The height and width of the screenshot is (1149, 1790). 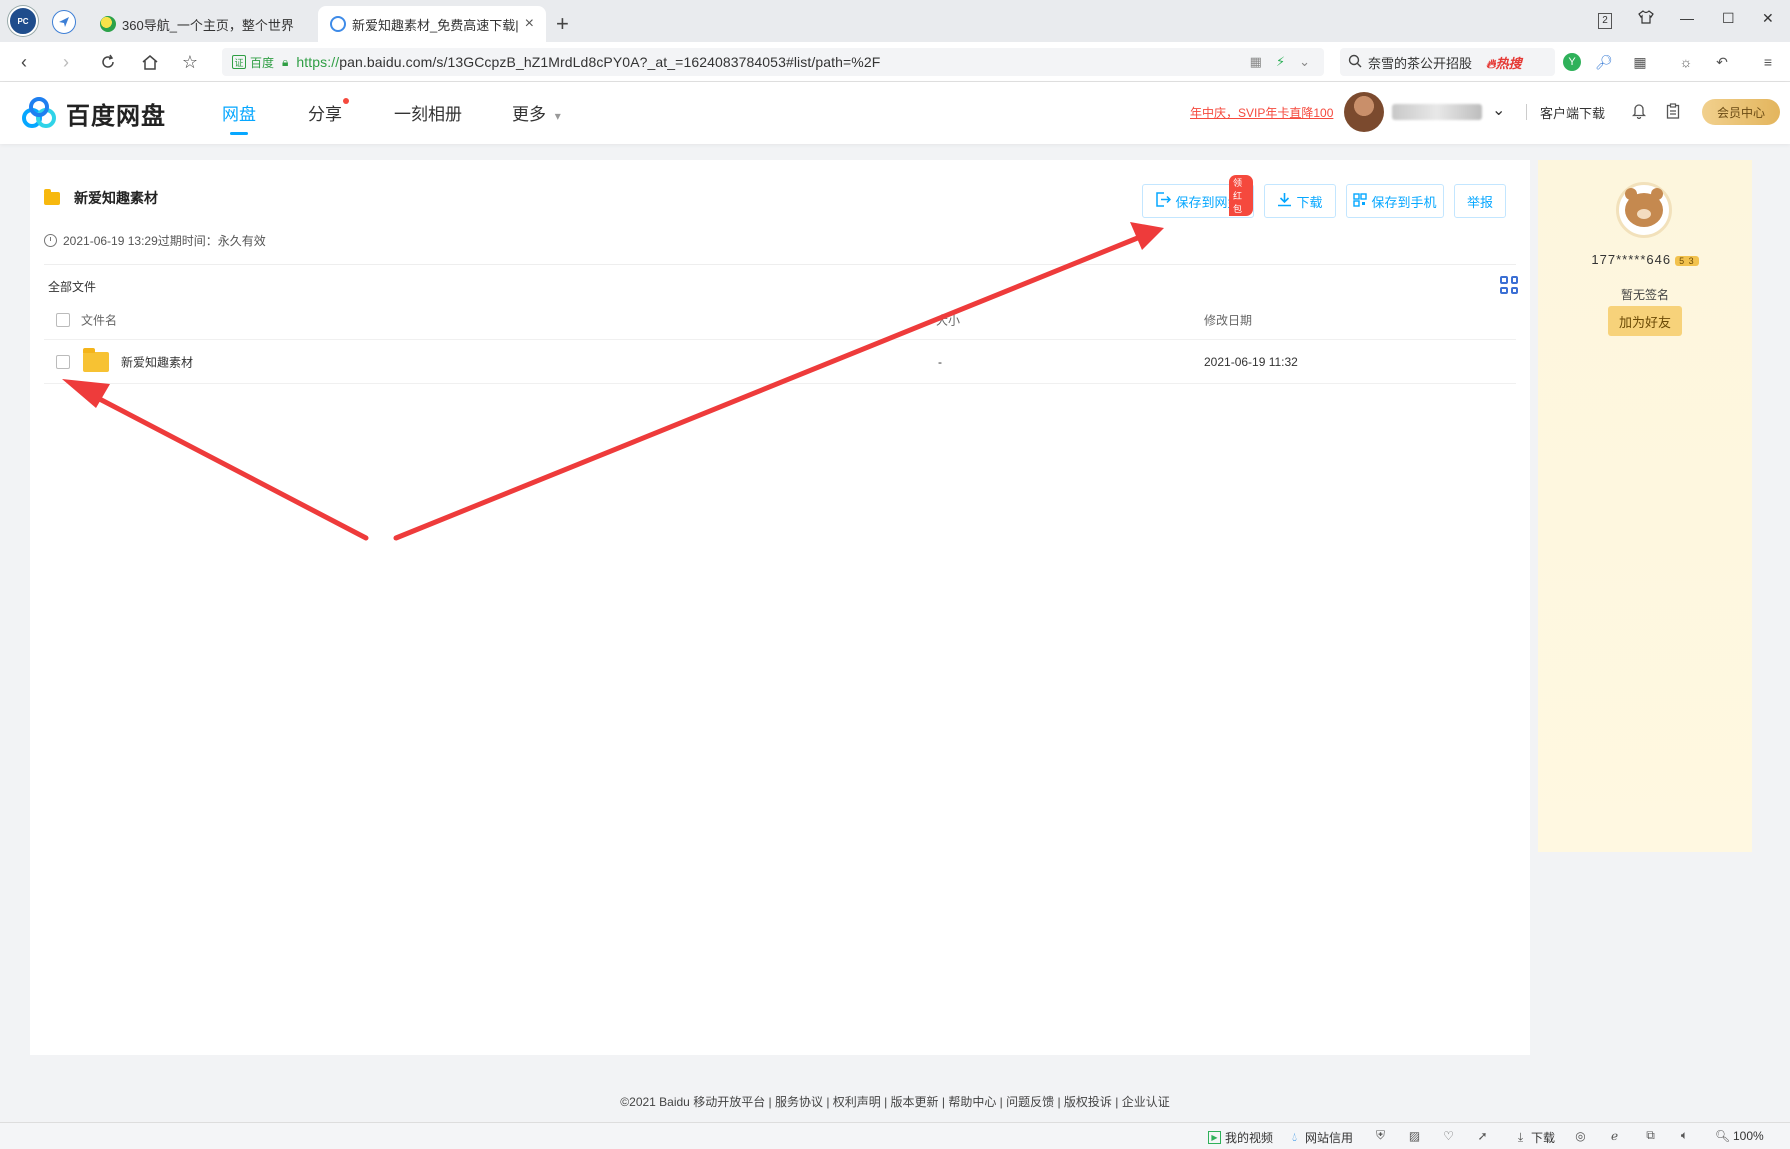 I want to click on cert-icon: 证, so click(x=239, y=62).